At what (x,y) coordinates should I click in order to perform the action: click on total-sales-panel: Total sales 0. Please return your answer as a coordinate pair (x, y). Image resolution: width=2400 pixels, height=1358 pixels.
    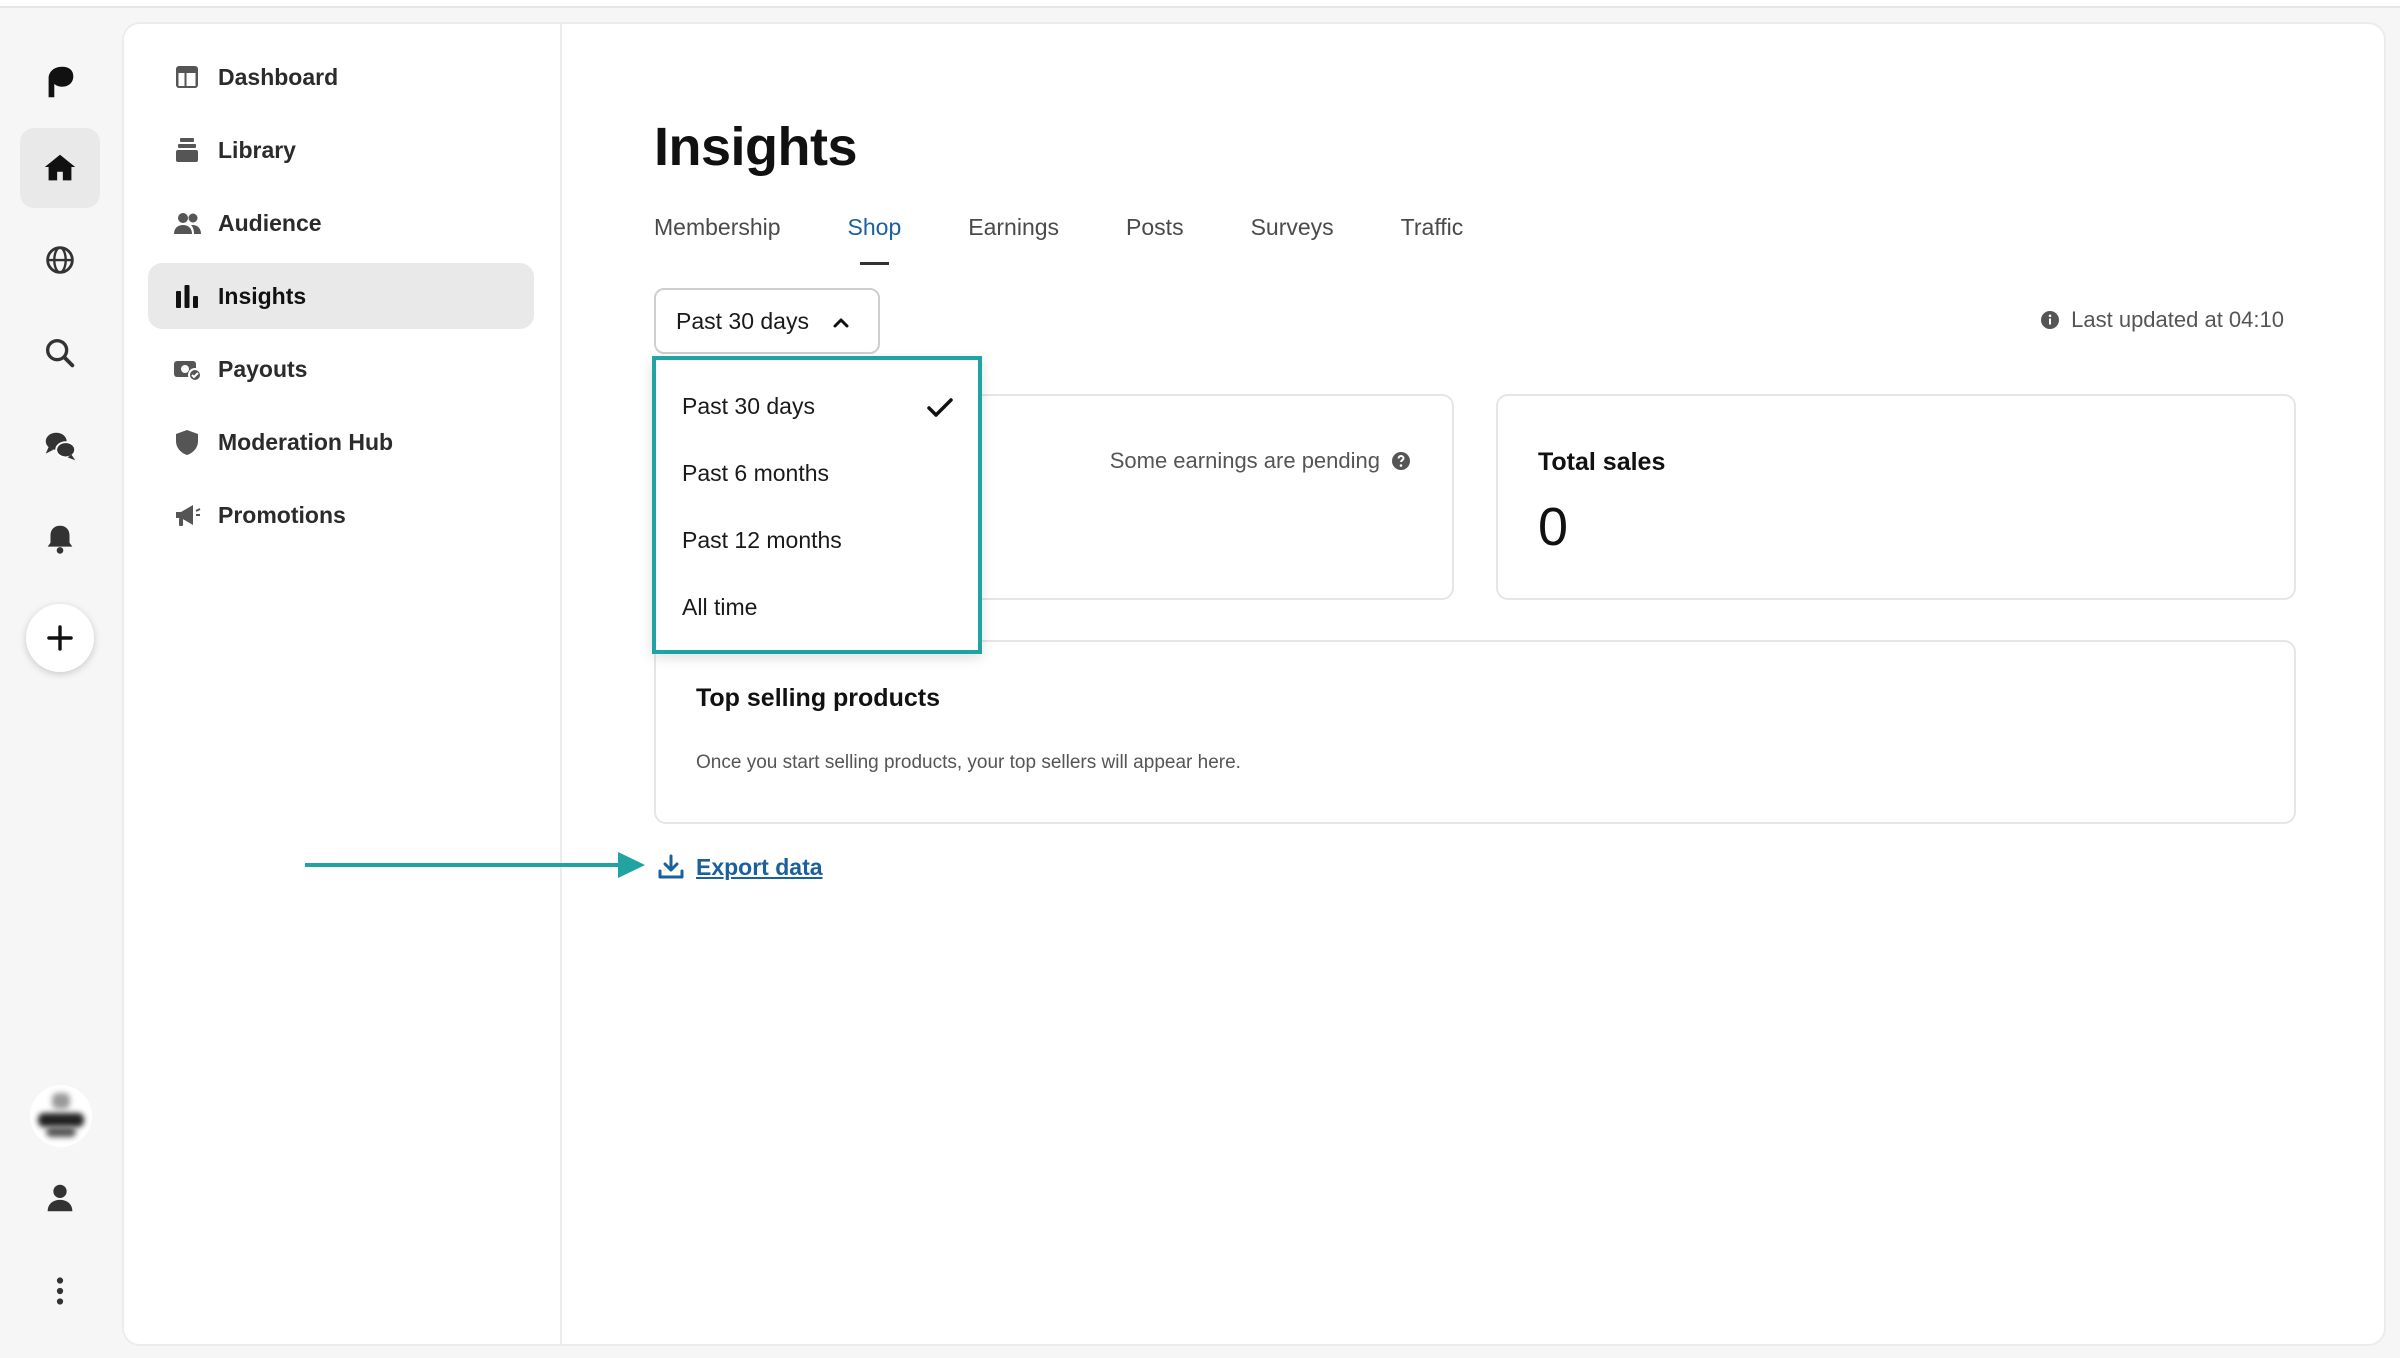
    Looking at the image, I should click on (1896, 497).